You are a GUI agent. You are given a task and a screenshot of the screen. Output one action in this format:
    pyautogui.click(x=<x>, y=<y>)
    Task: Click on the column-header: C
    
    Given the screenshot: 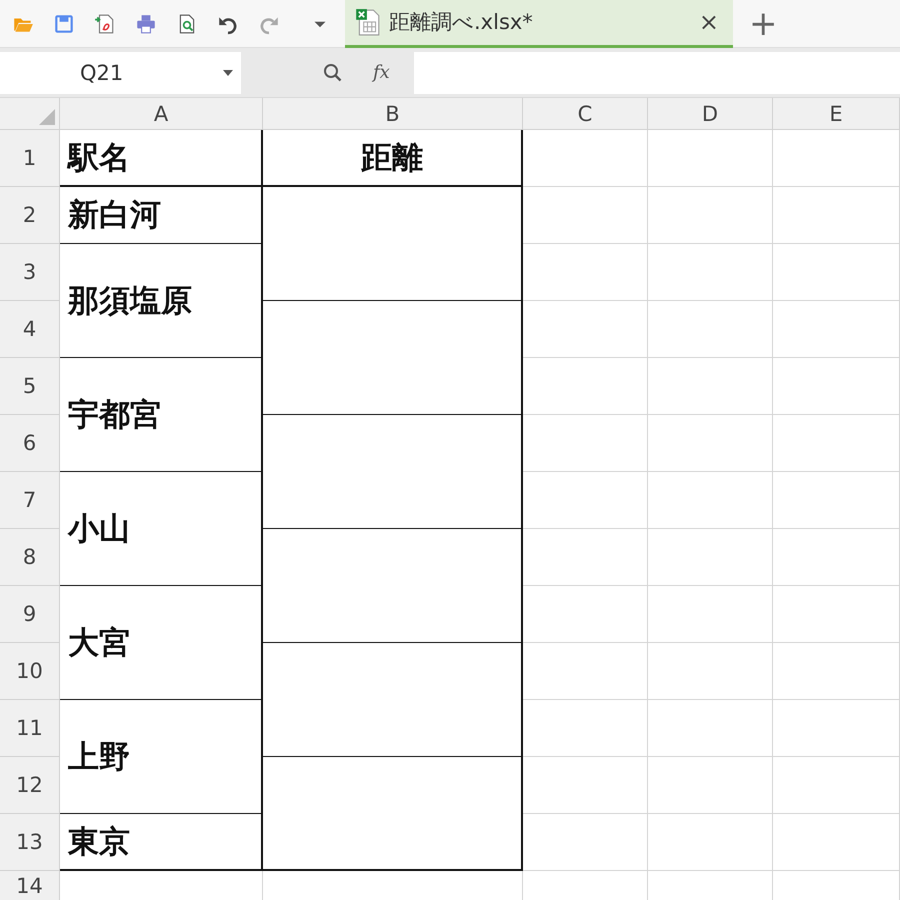 What is the action you would take?
    pyautogui.click(x=585, y=114)
    